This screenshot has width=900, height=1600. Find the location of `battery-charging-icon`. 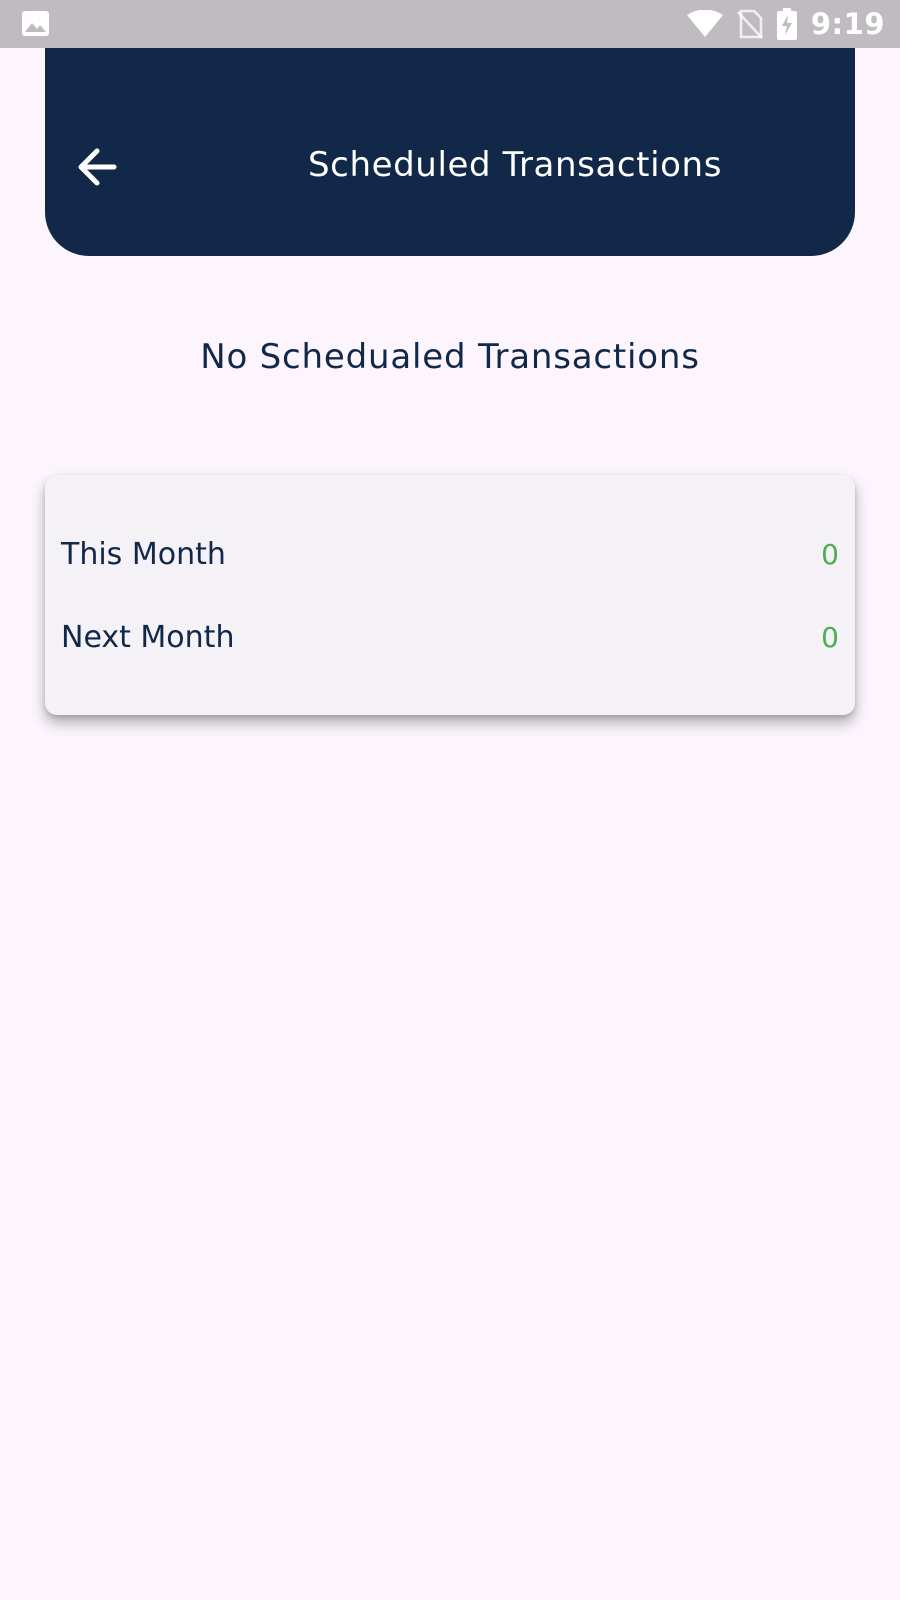

battery-charging-icon is located at coordinates (786, 24).